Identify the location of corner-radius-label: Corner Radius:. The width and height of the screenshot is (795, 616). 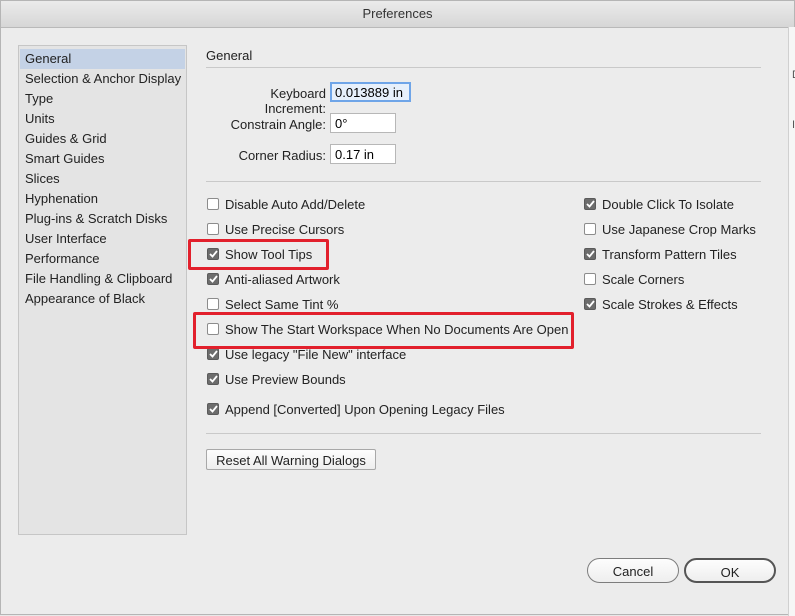
(282, 155).